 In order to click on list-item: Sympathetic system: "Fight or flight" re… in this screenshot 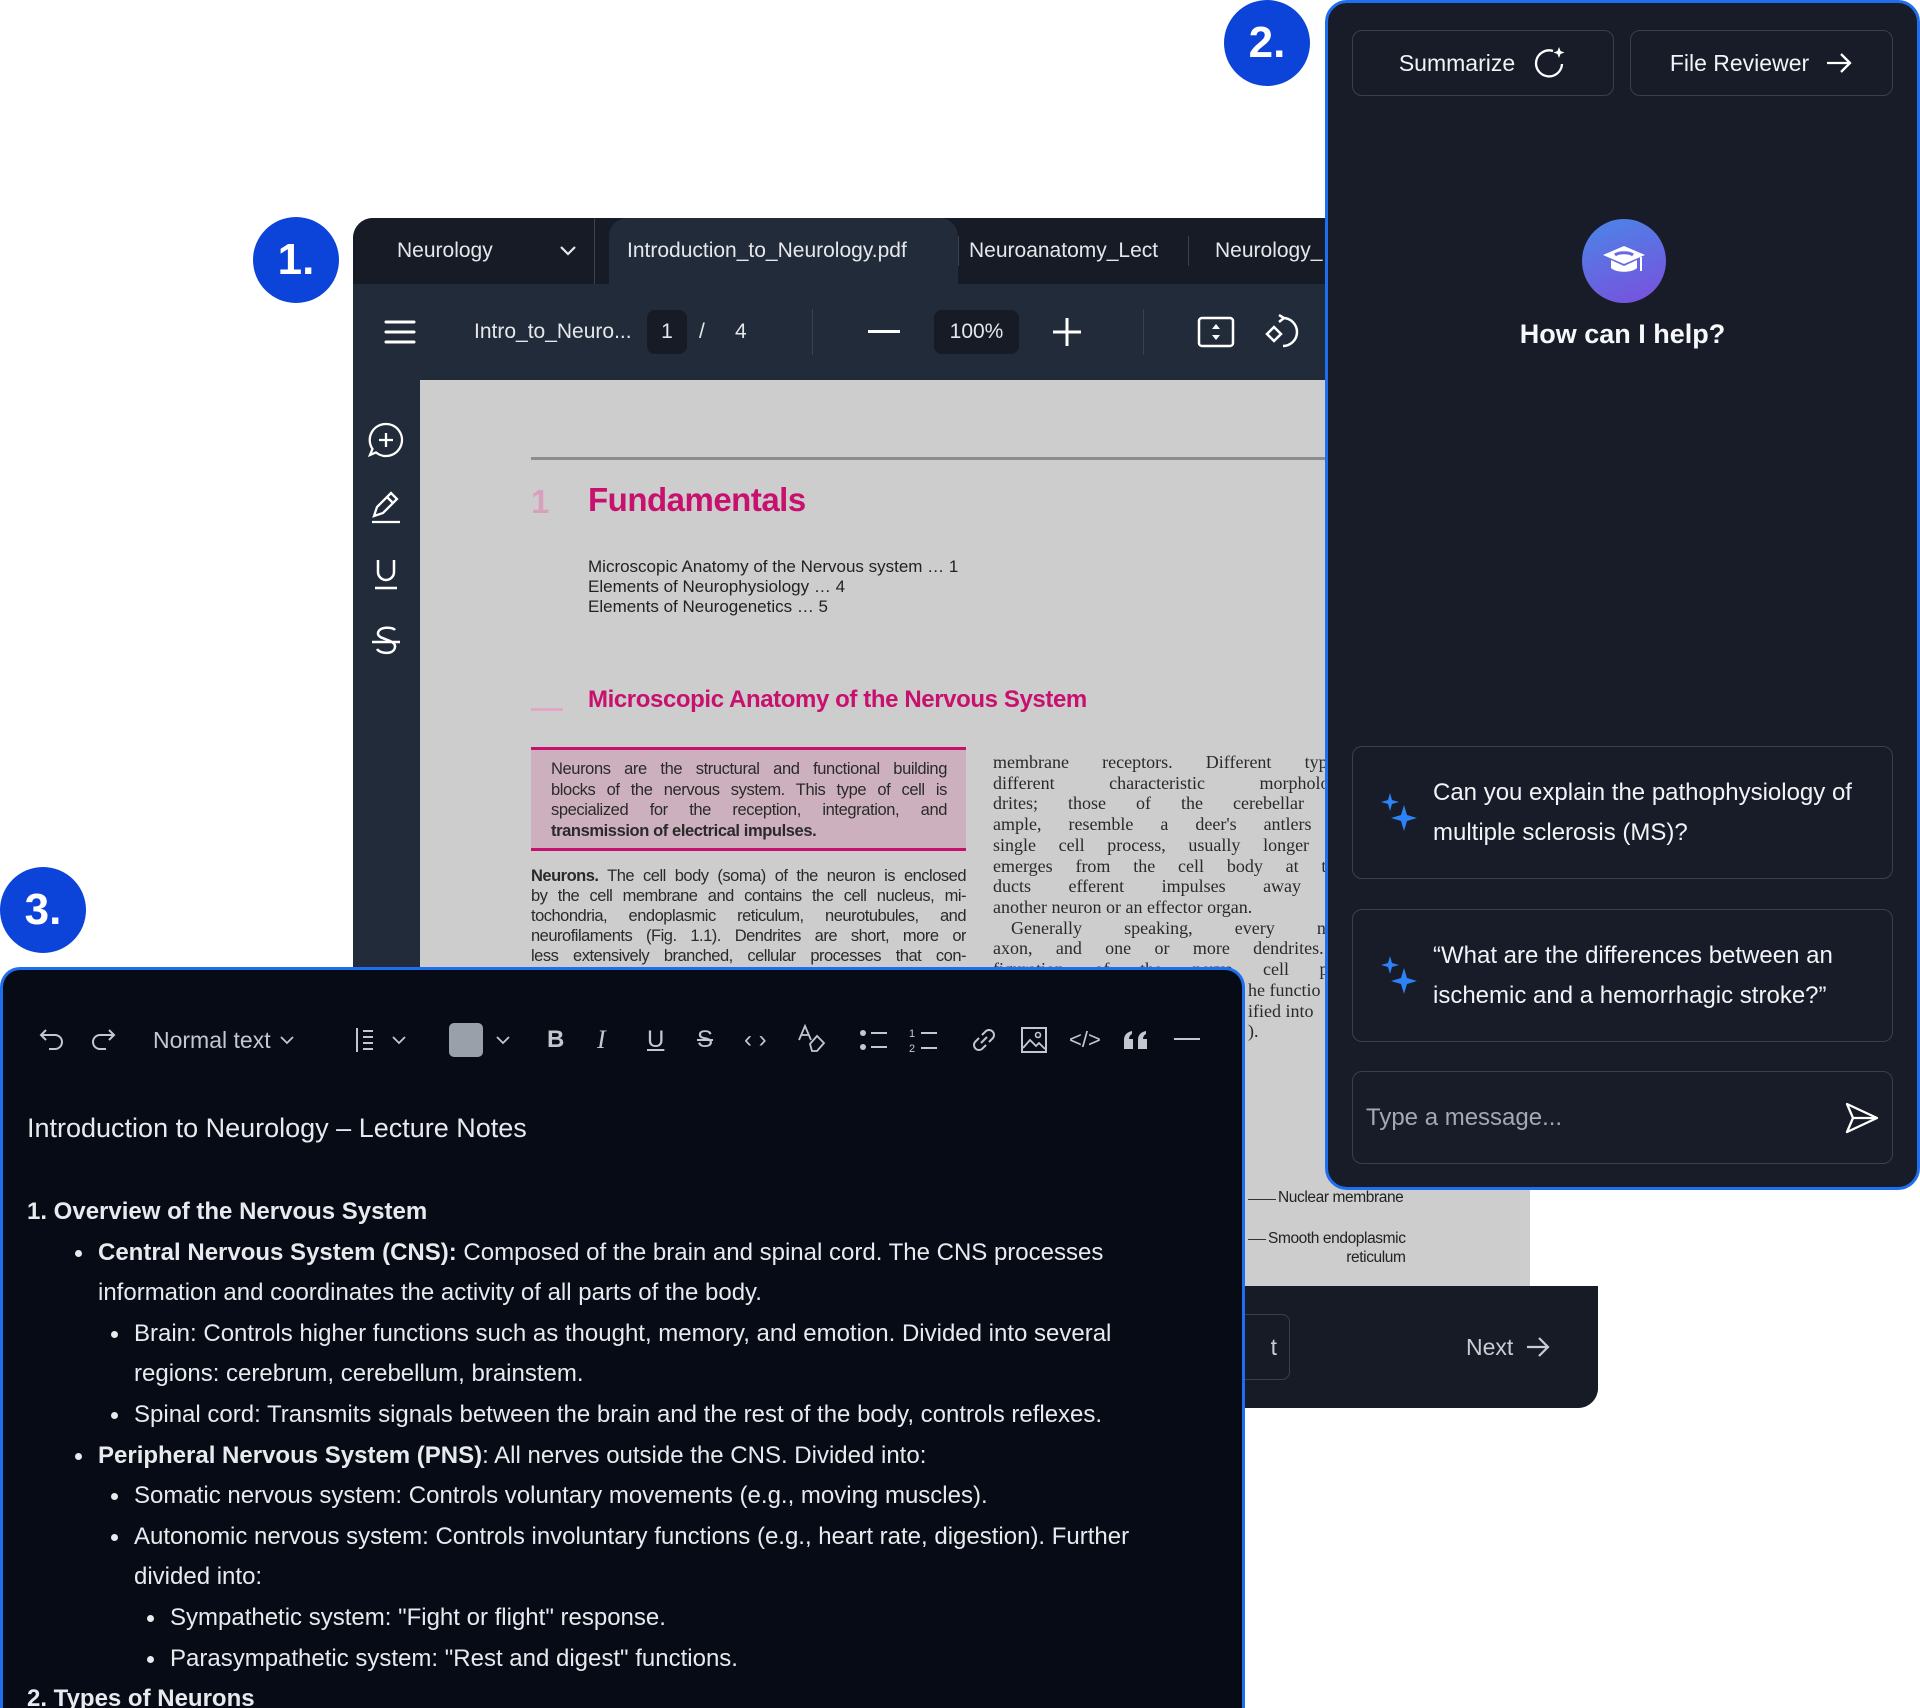, I will do `click(612, 1618)`.